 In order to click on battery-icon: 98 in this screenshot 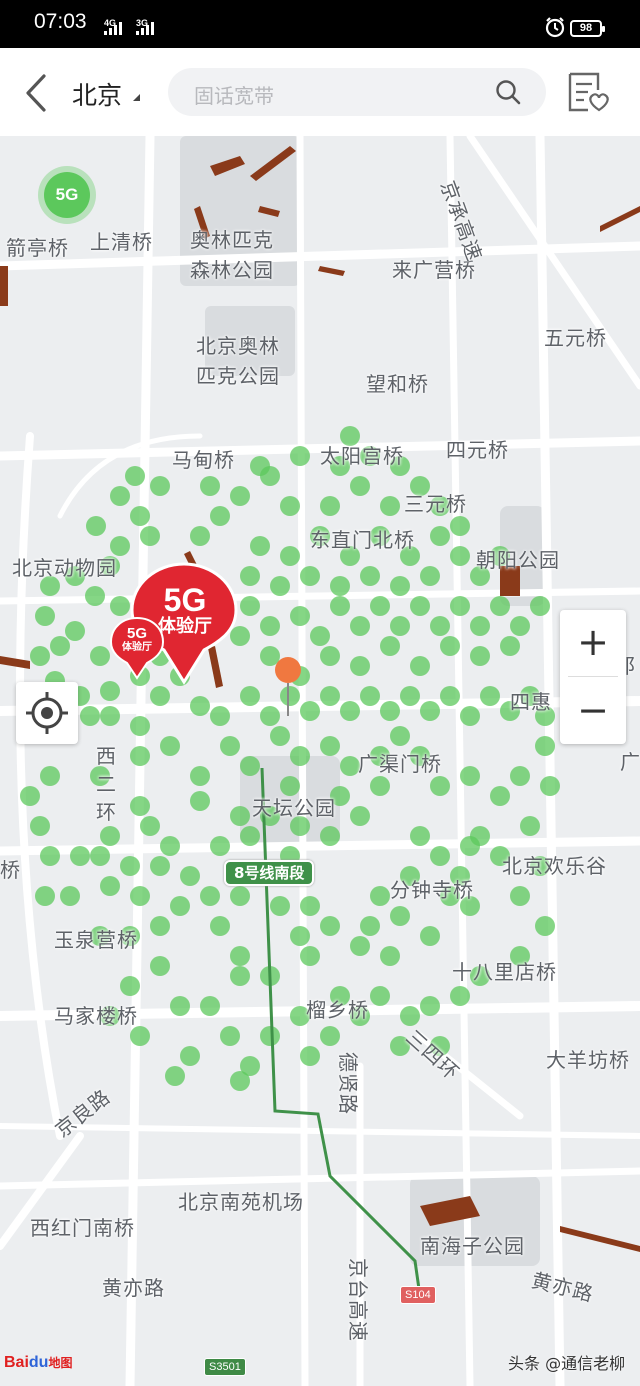, I will do `click(587, 28)`.